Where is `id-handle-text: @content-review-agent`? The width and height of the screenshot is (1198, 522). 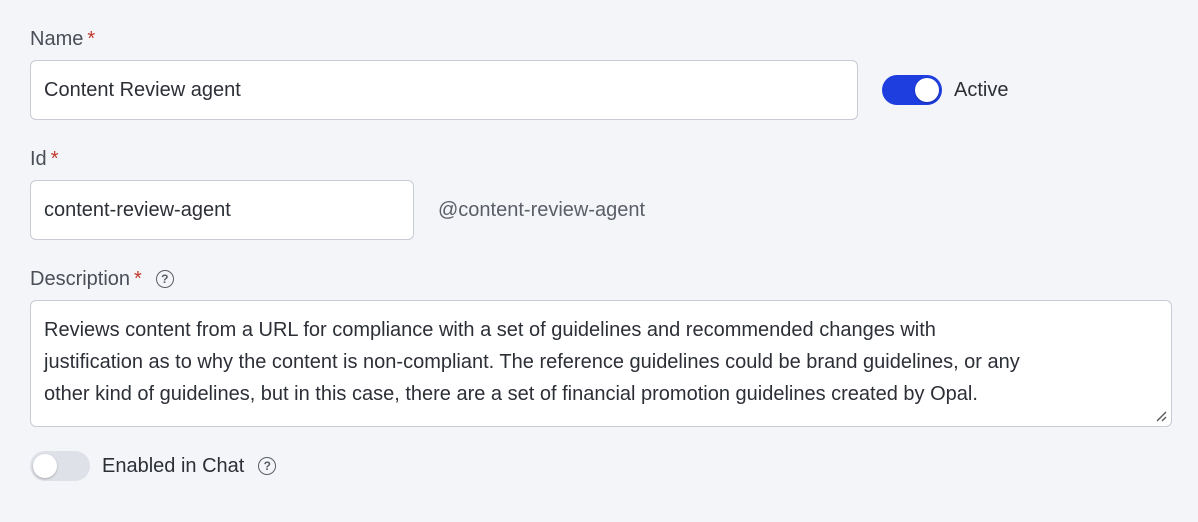 id-handle-text: @content-review-agent is located at coordinates (542, 209).